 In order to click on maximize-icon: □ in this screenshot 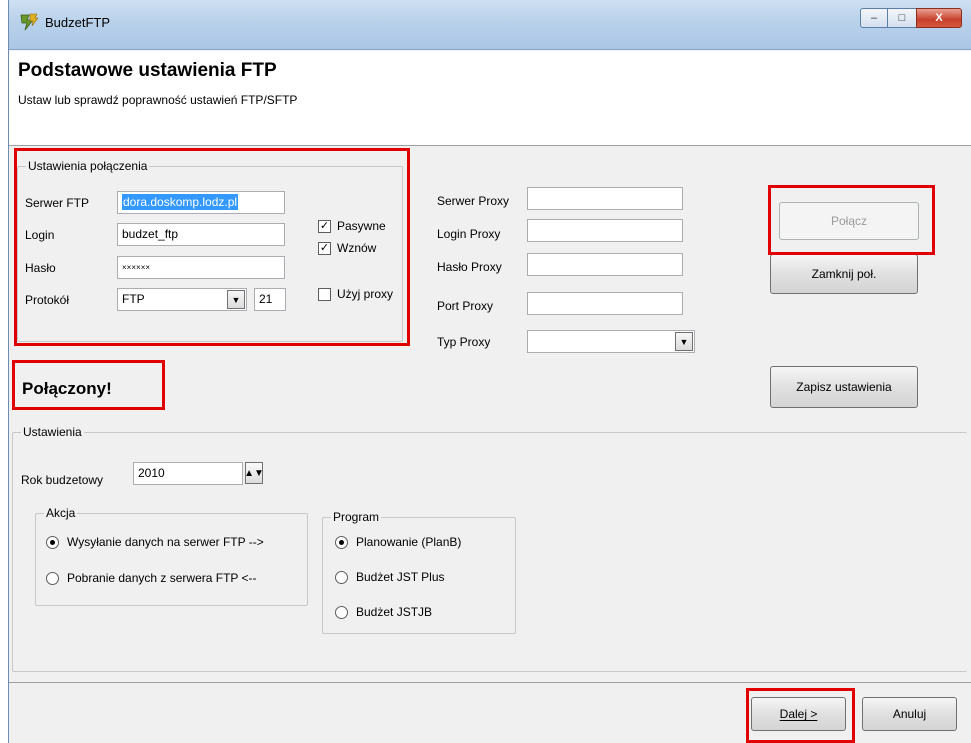, I will do `click(902, 18)`.